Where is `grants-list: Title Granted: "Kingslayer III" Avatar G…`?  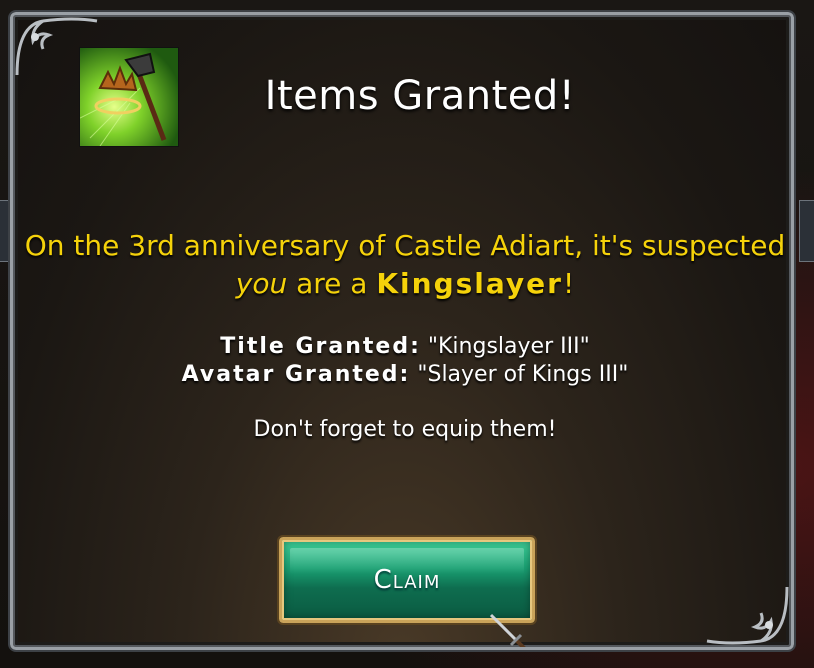 grants-list: Title Granted: "Kingslayer III" Avatar G… is located at coordinates (402, 361).